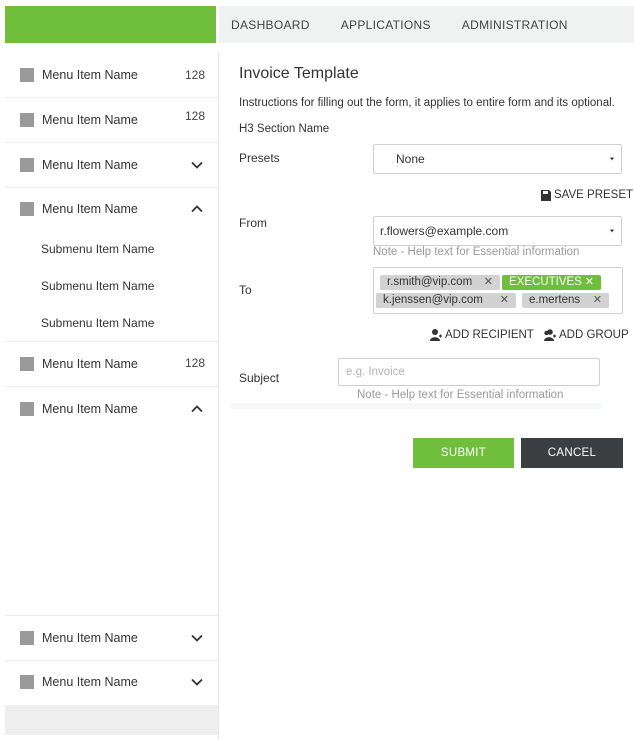 The height and width of the screenshot is (740, 634). What do you see at coordinates (299, 73) in the screenshot?
I see `page-title: Invoice Template` at bounding box center [299, 73].